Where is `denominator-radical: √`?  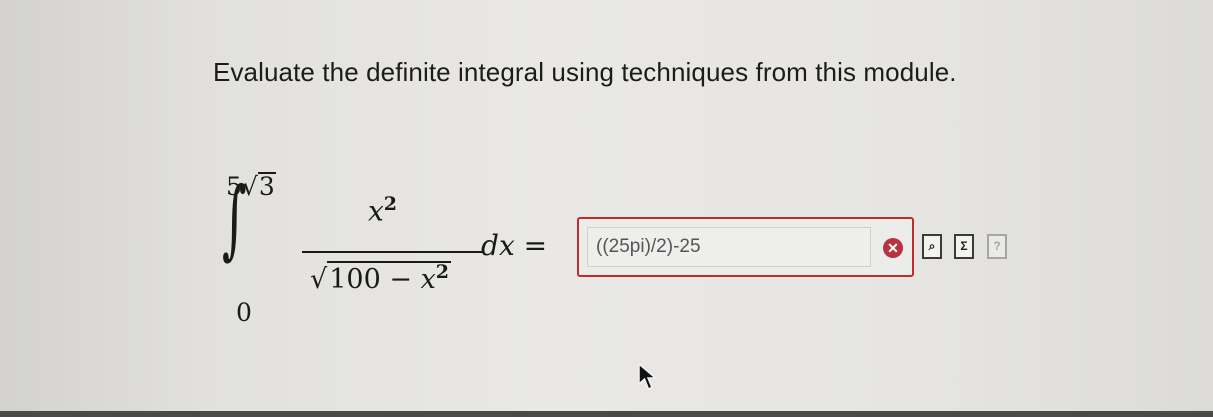 denominator-radical: √ is located at coordinates (319, 279).